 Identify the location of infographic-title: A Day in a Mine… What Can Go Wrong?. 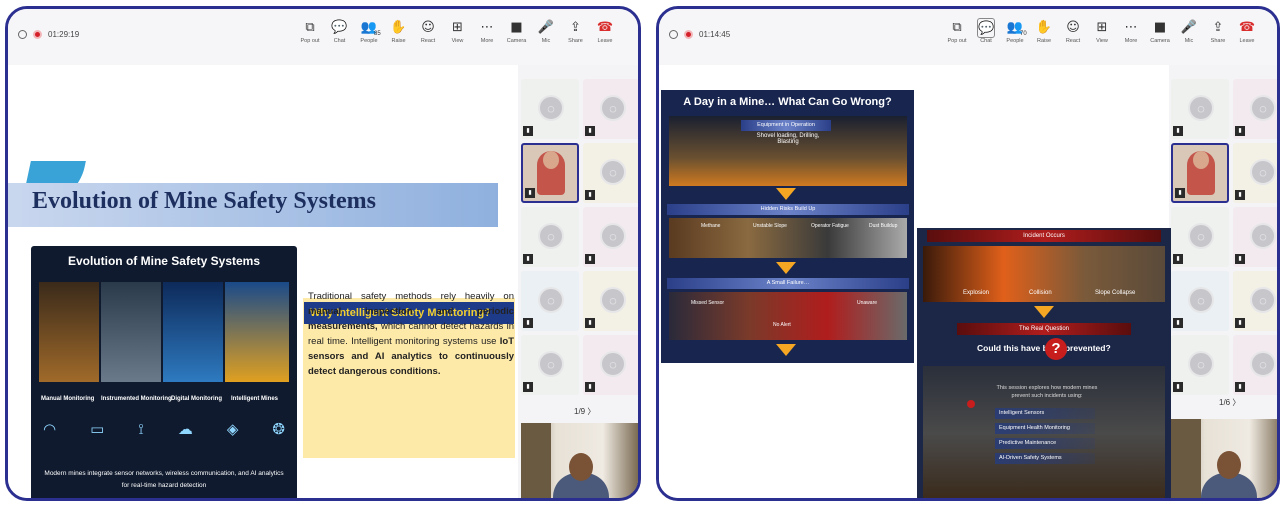
(787, 102).